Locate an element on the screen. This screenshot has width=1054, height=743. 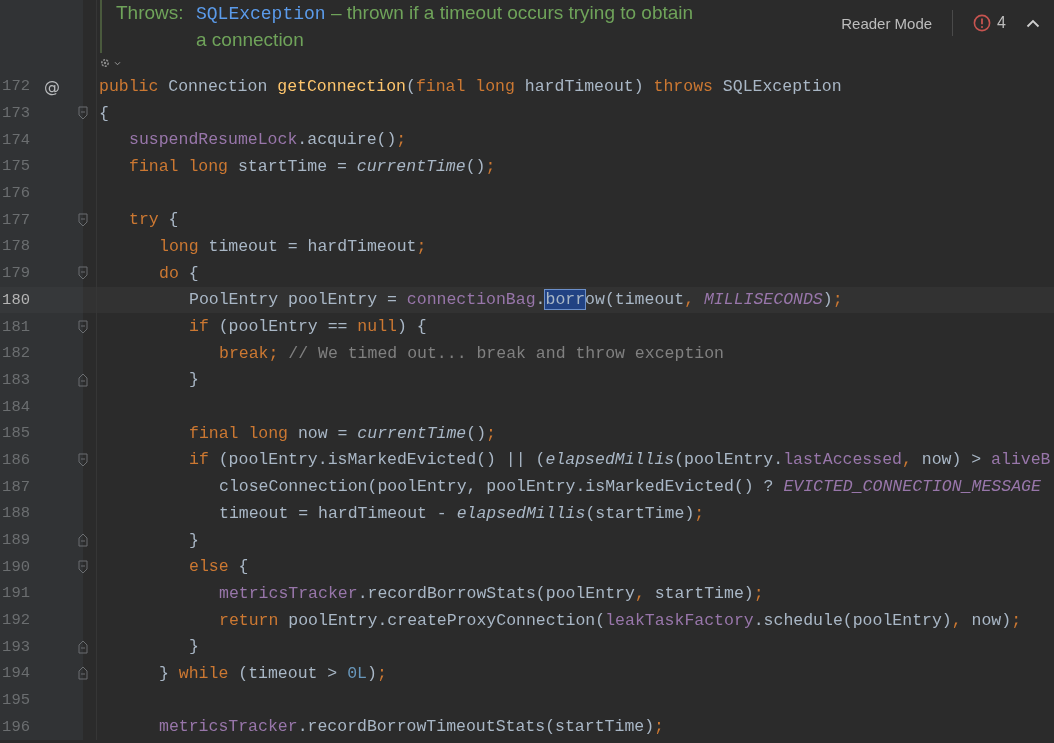
code-line: if (poolEntry.isMarkedEvicted() || (elapsedMillis(poolEntry.lastAccessed, now) > aliveB is located at coordinates (620, 460).